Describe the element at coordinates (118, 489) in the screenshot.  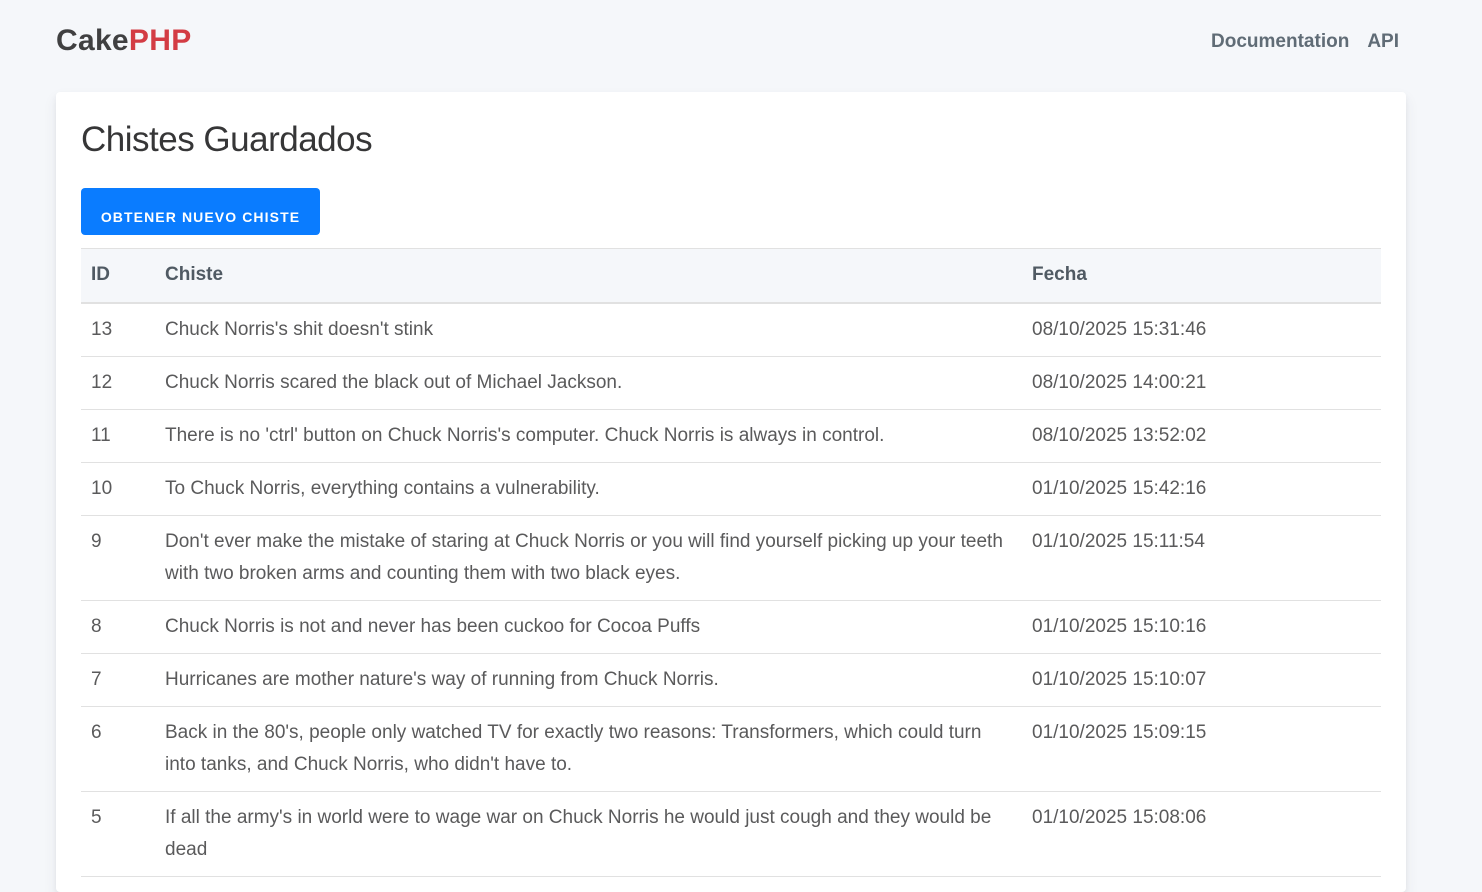
I see `cell-id: 10` at that location.